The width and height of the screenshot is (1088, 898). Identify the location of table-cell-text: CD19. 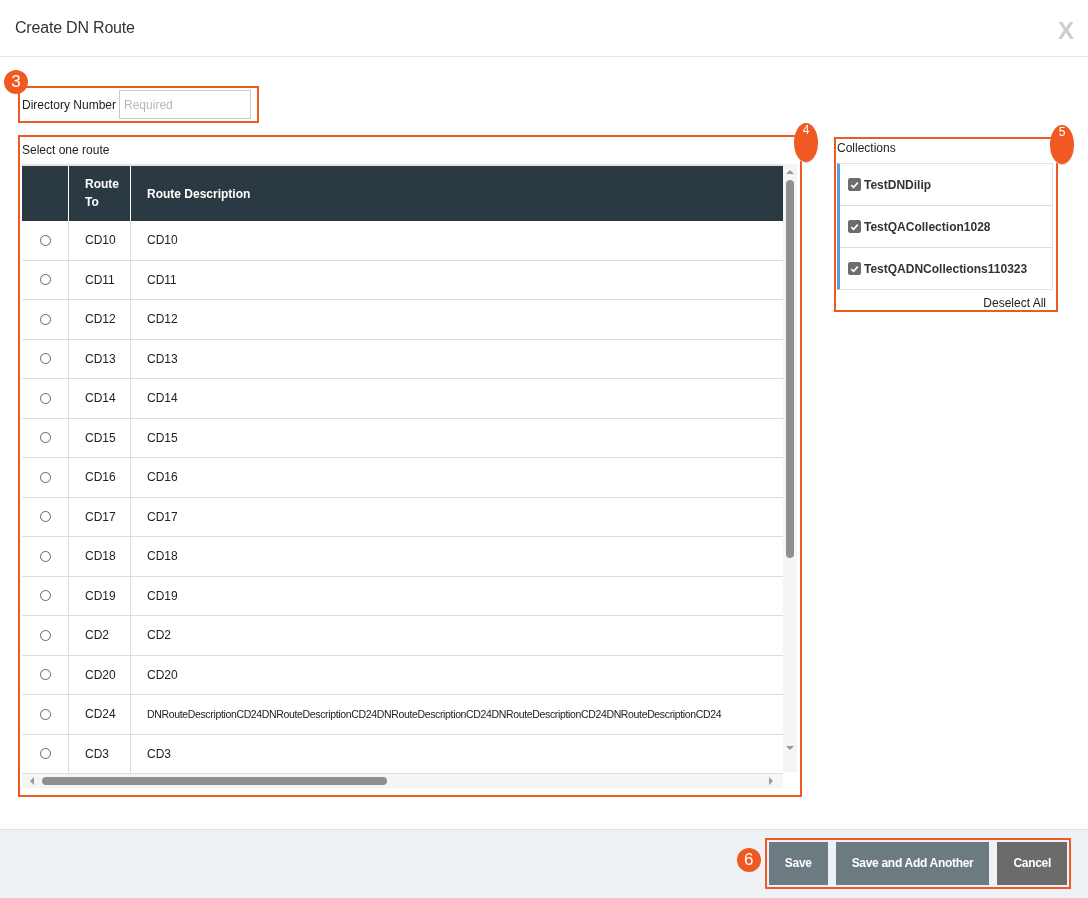
(162, 596).